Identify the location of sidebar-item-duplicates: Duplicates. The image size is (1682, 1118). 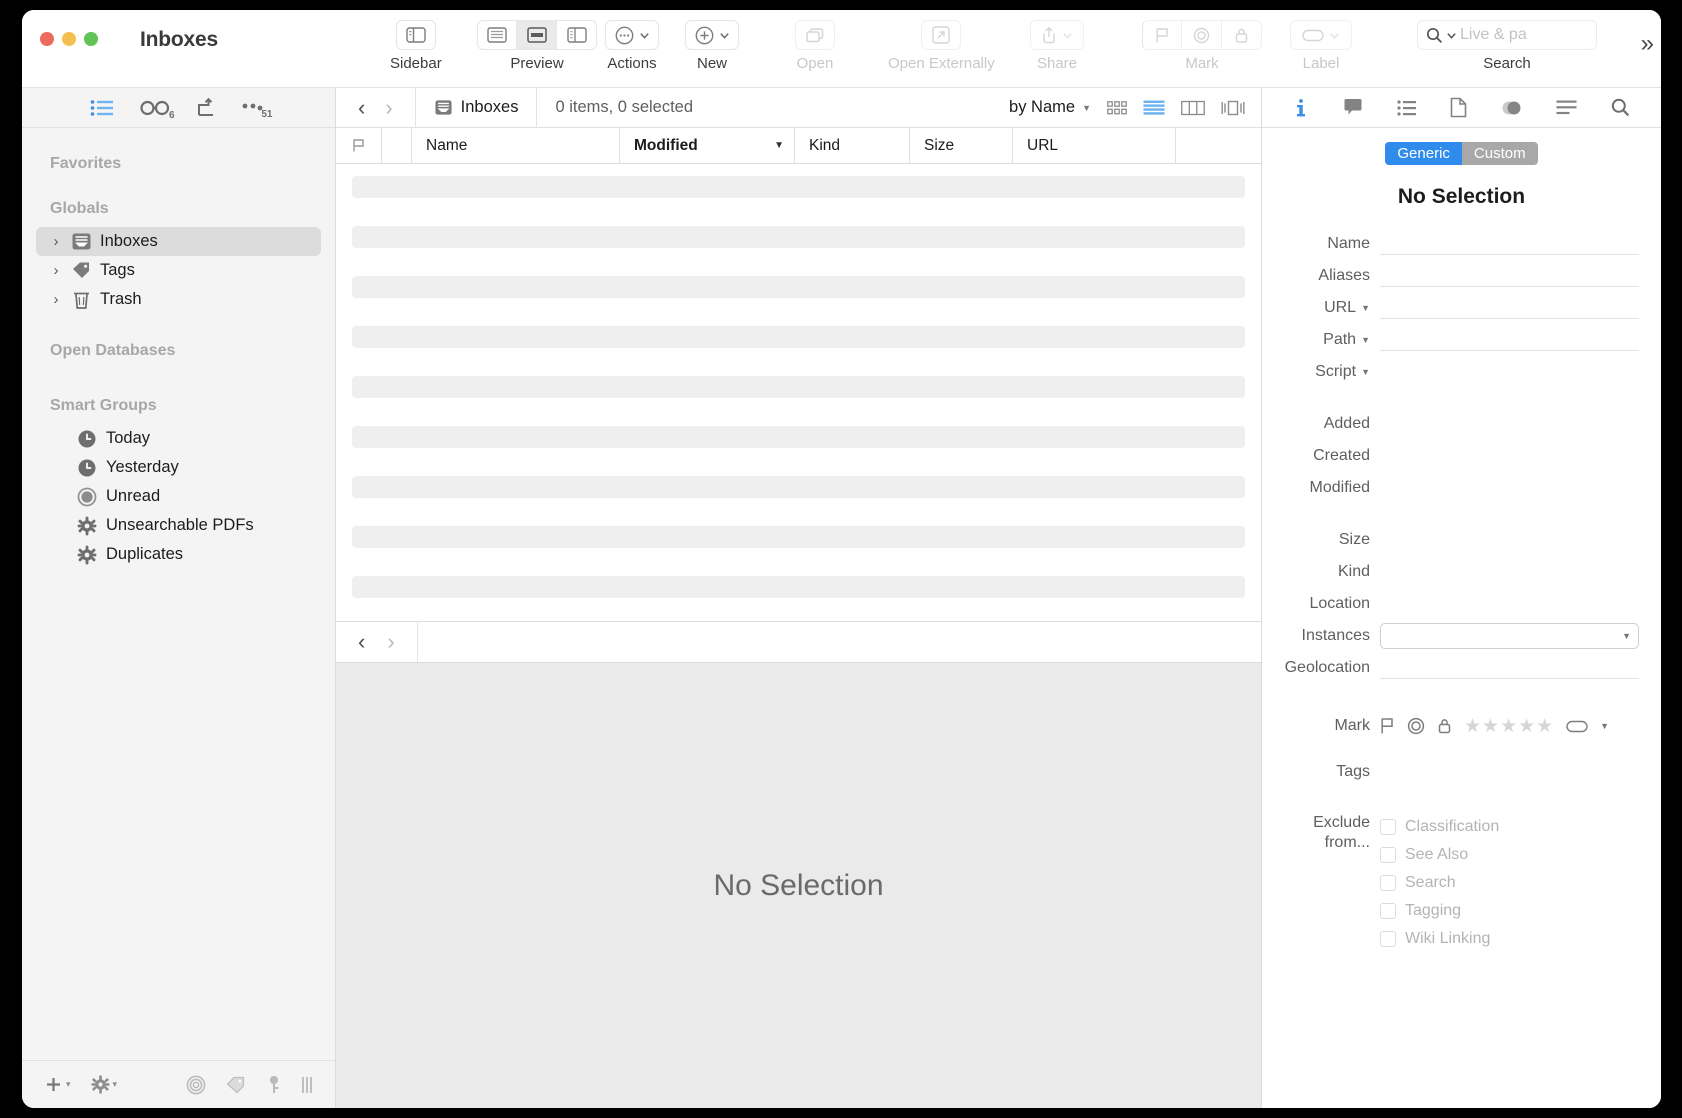
(178, 554).